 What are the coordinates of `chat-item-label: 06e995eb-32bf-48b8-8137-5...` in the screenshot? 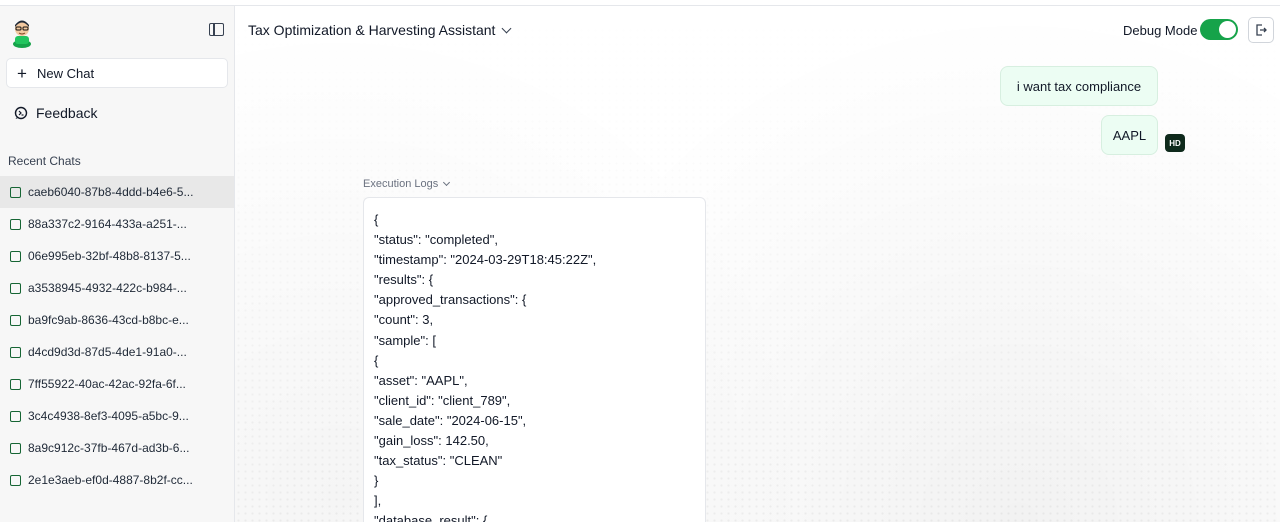 It's located at (109, 256).